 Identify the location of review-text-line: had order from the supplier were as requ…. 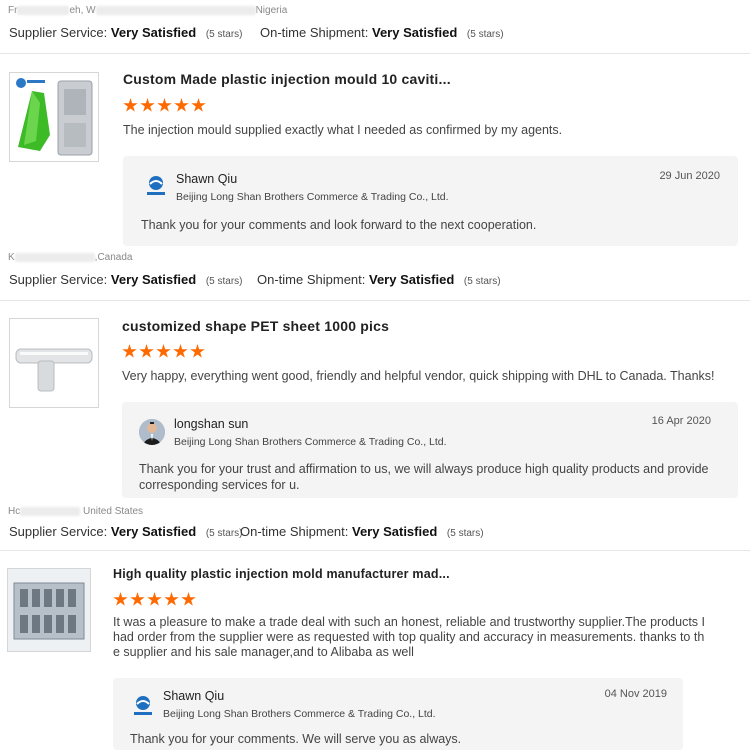
(409, 637).